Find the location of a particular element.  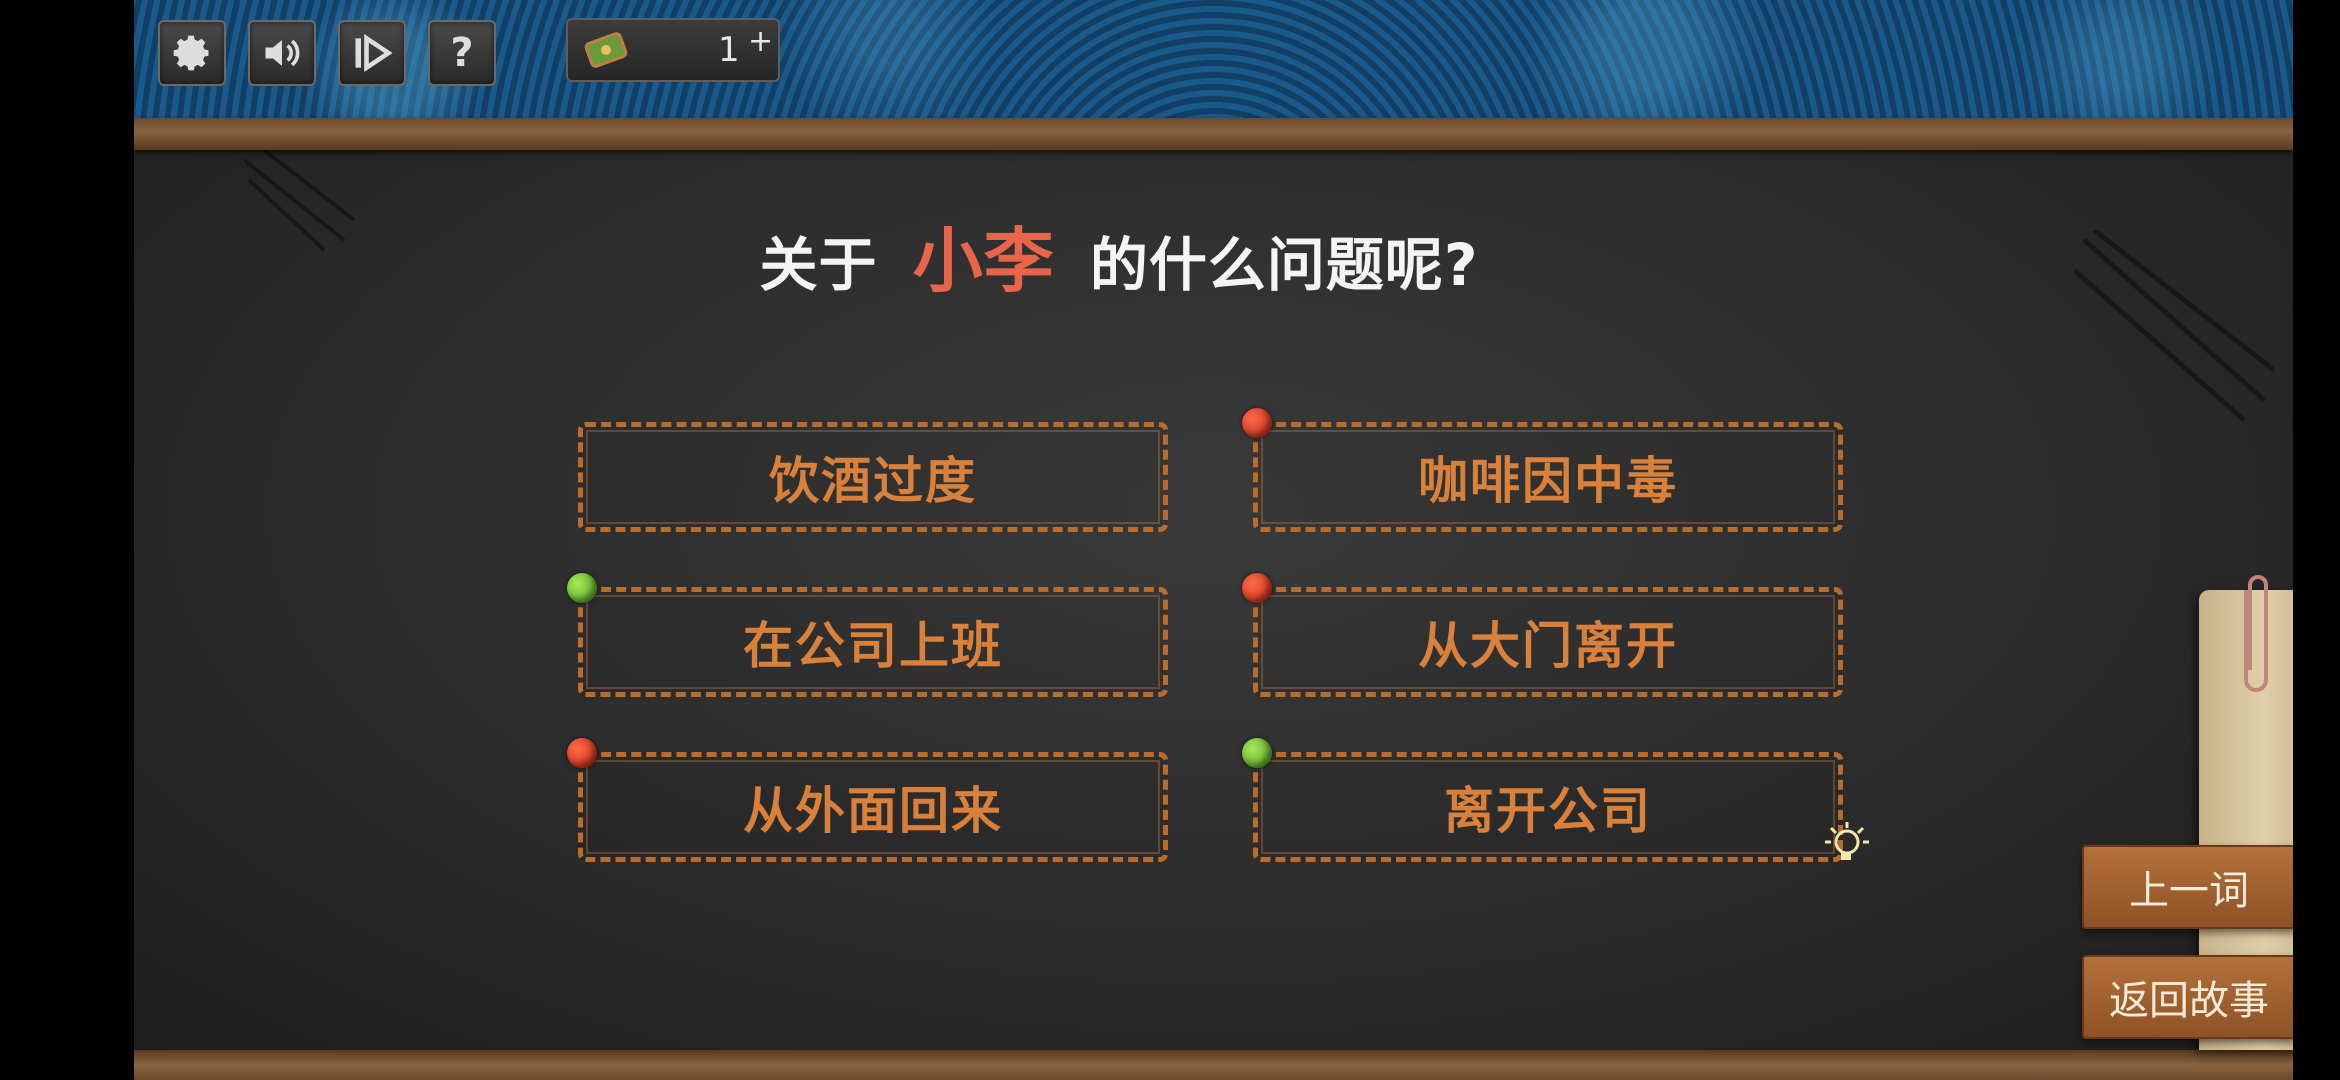

settings-button is located at coordinates (192, 53).